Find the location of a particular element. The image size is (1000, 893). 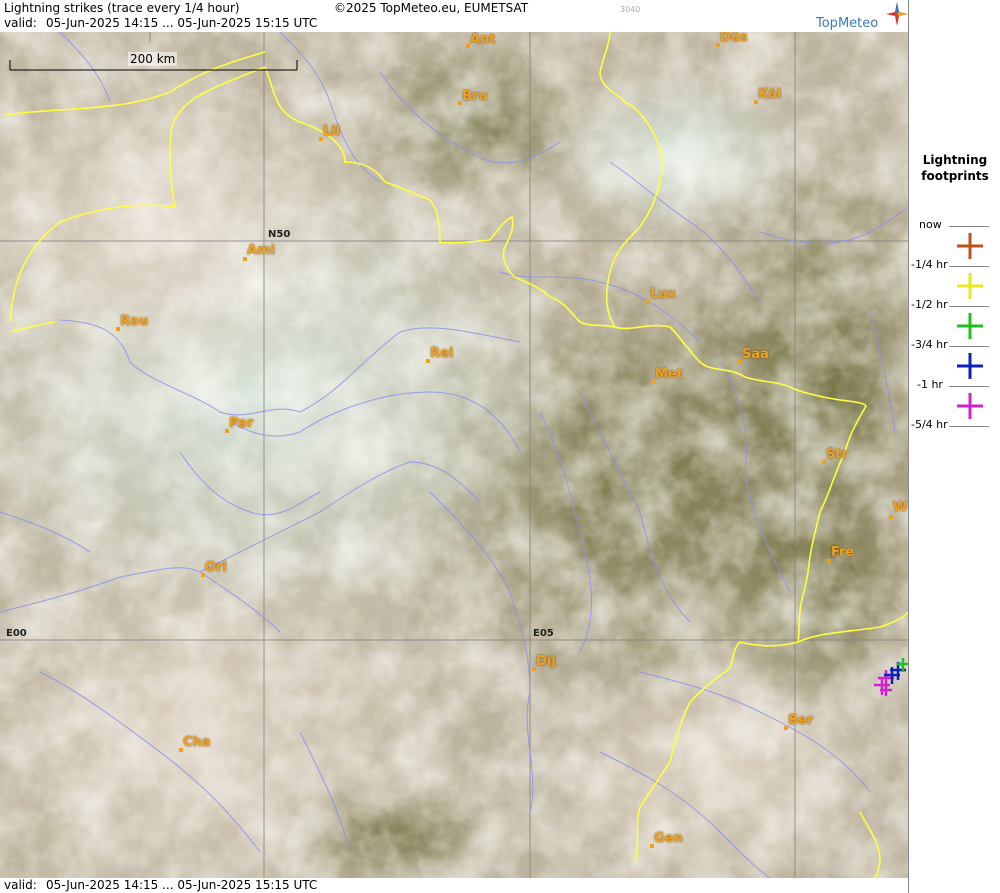

city-orl: Orl is located at coordinates (216, 567).